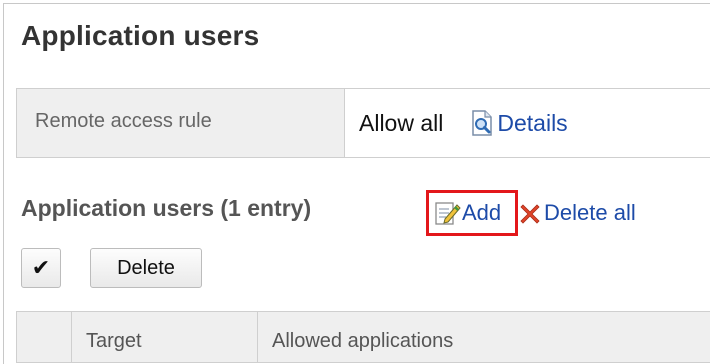  Describe the element at coordinates (181, 123) in the screenshot. I see `remote-access-rule-label: Remote access rule` at that location.